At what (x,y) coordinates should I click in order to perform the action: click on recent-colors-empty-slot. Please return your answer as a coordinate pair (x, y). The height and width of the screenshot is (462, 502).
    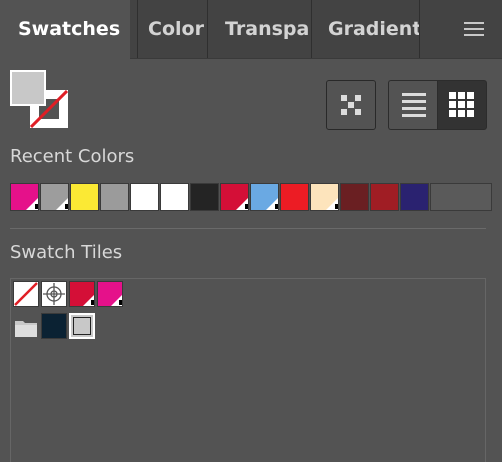
    Looking at the image, I should click on (461, 197).